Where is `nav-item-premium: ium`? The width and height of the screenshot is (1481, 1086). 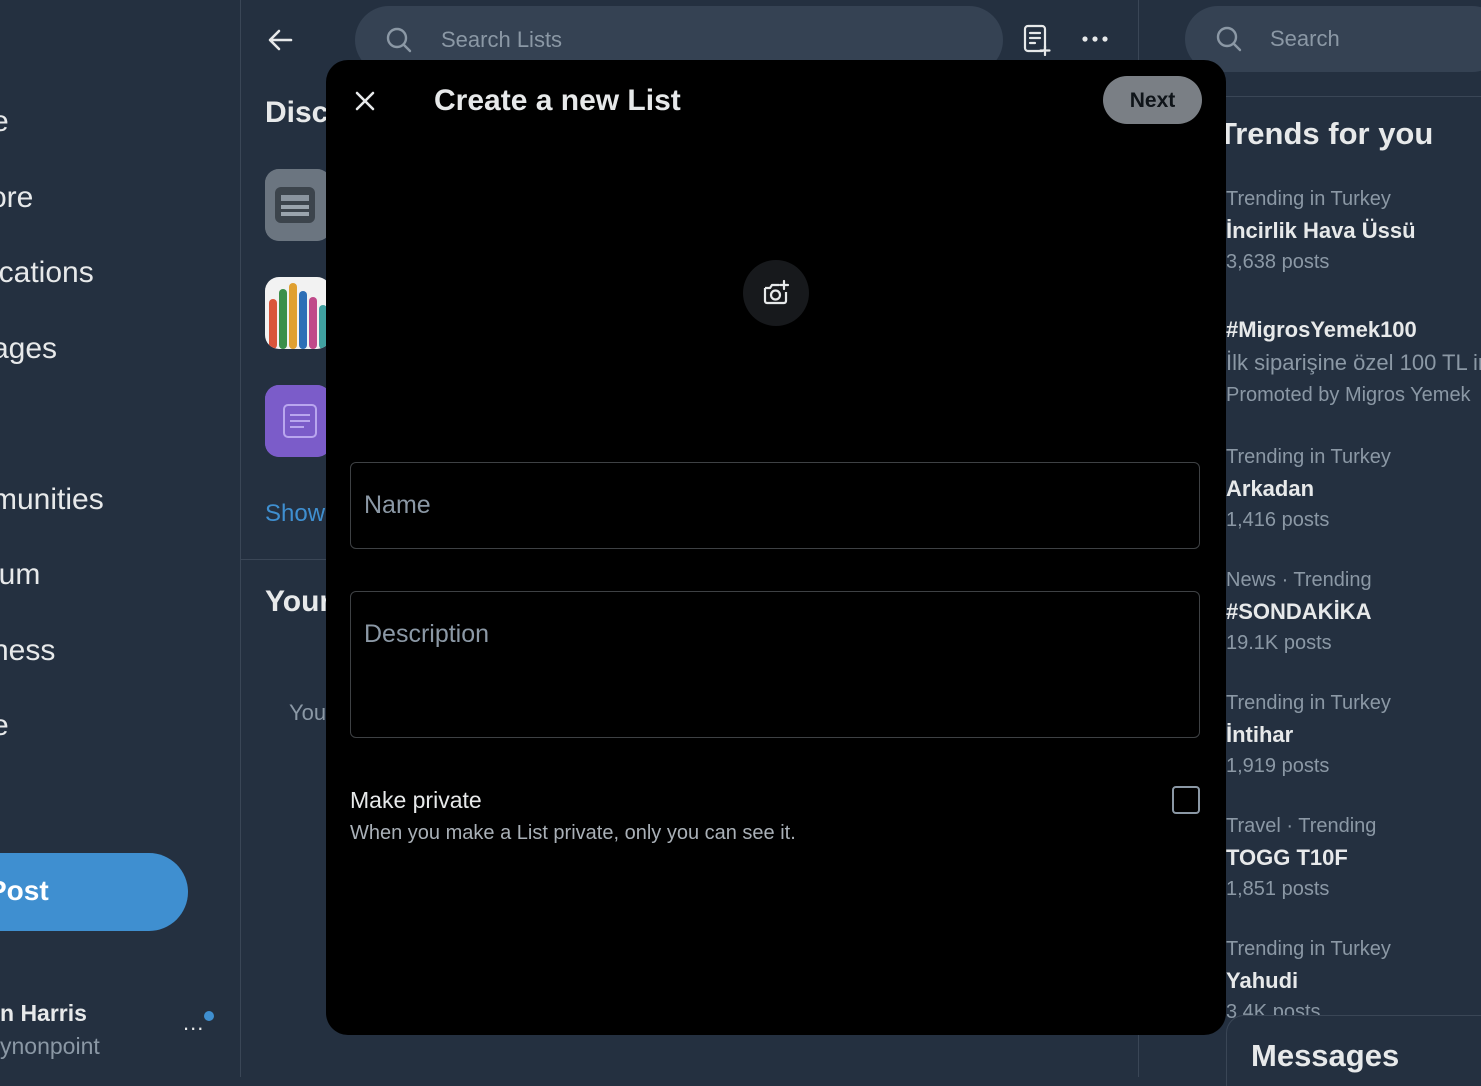
nav-item-premium: ium is located at coordinates (20, 575).